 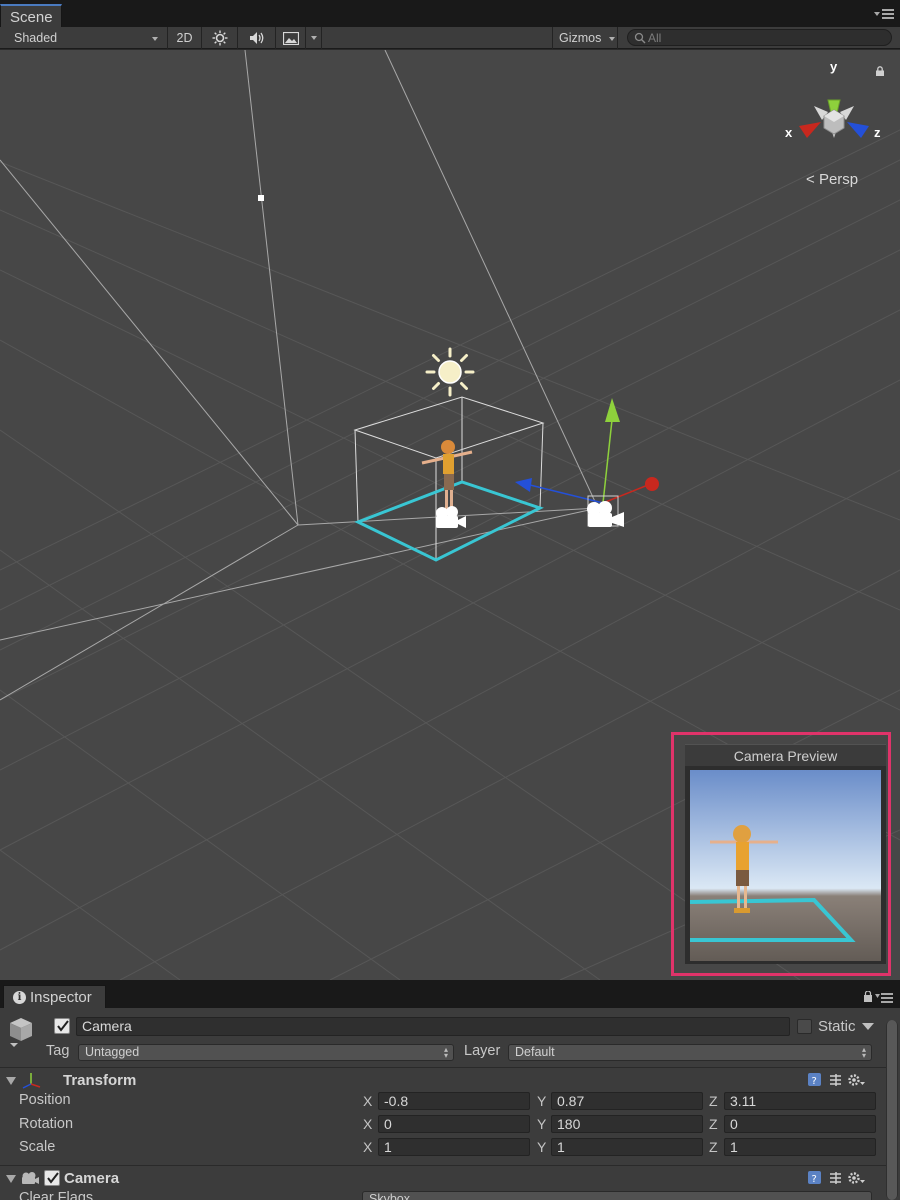 I want to click on camera-preview-title: Camera Preview, so click(x=785, y=755).